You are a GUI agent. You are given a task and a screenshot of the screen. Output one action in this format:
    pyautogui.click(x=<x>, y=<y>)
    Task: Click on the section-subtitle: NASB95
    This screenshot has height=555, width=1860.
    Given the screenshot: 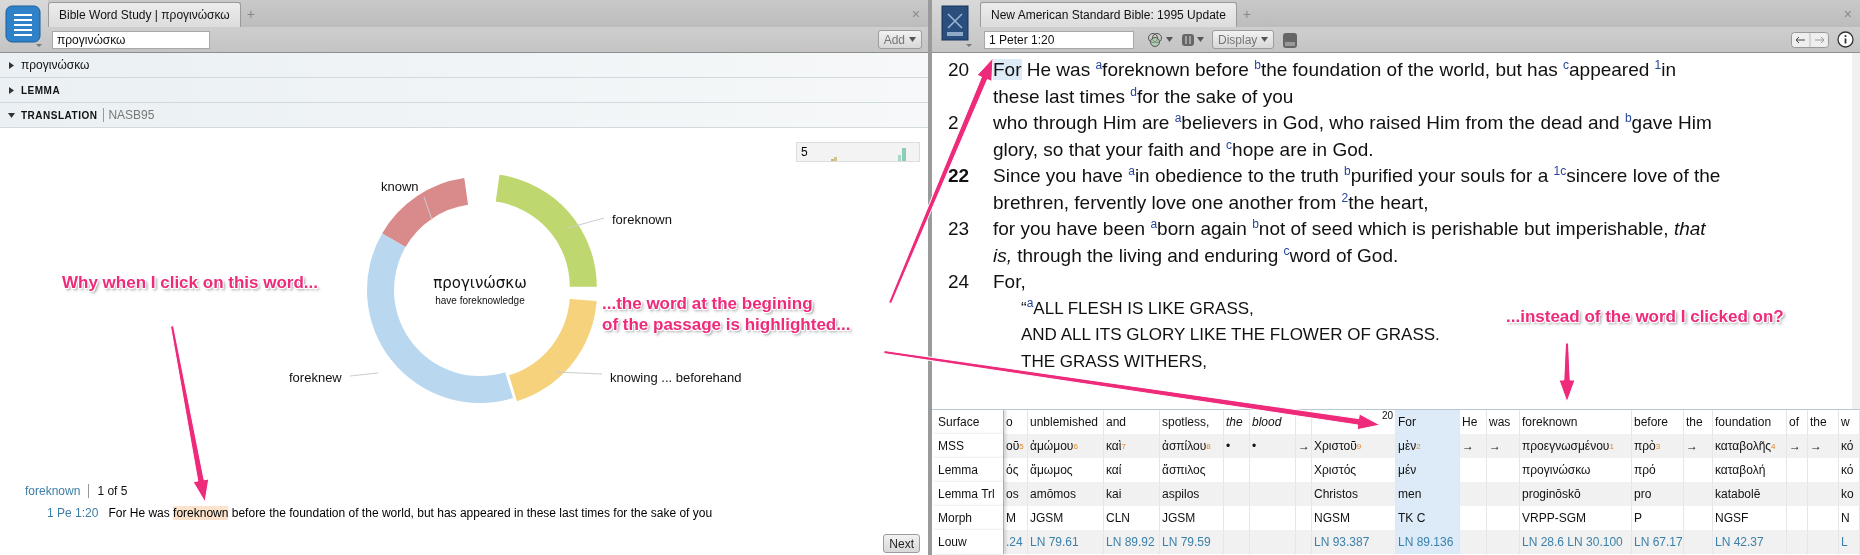 What is the action you would take?
    pyautogui.click(x=129, y=115)
    